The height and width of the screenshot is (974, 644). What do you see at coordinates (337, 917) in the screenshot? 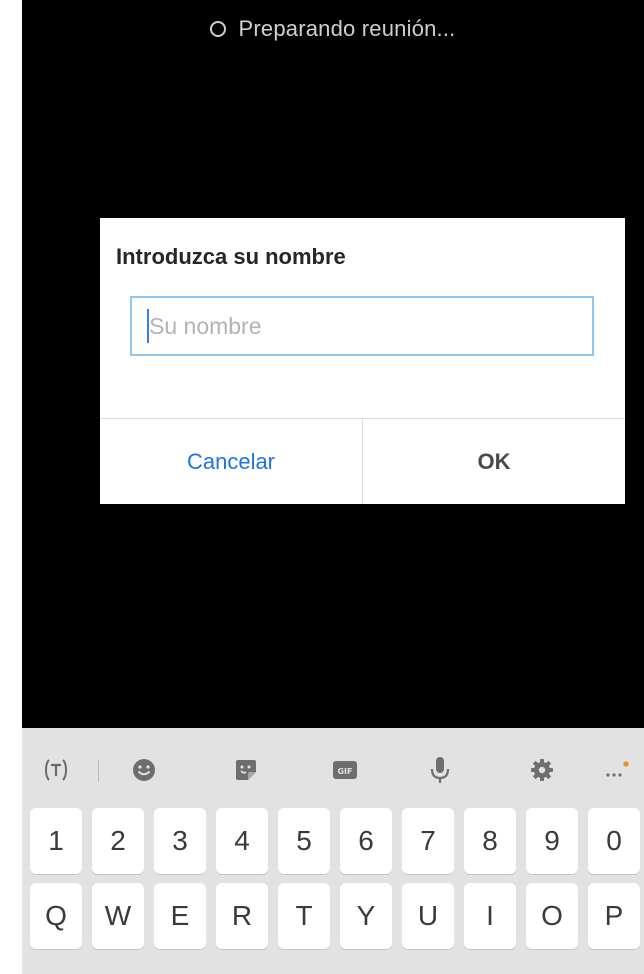
I see `letter-key-row: Q W E R T Y U I O P` at bounding box center [337, 917].